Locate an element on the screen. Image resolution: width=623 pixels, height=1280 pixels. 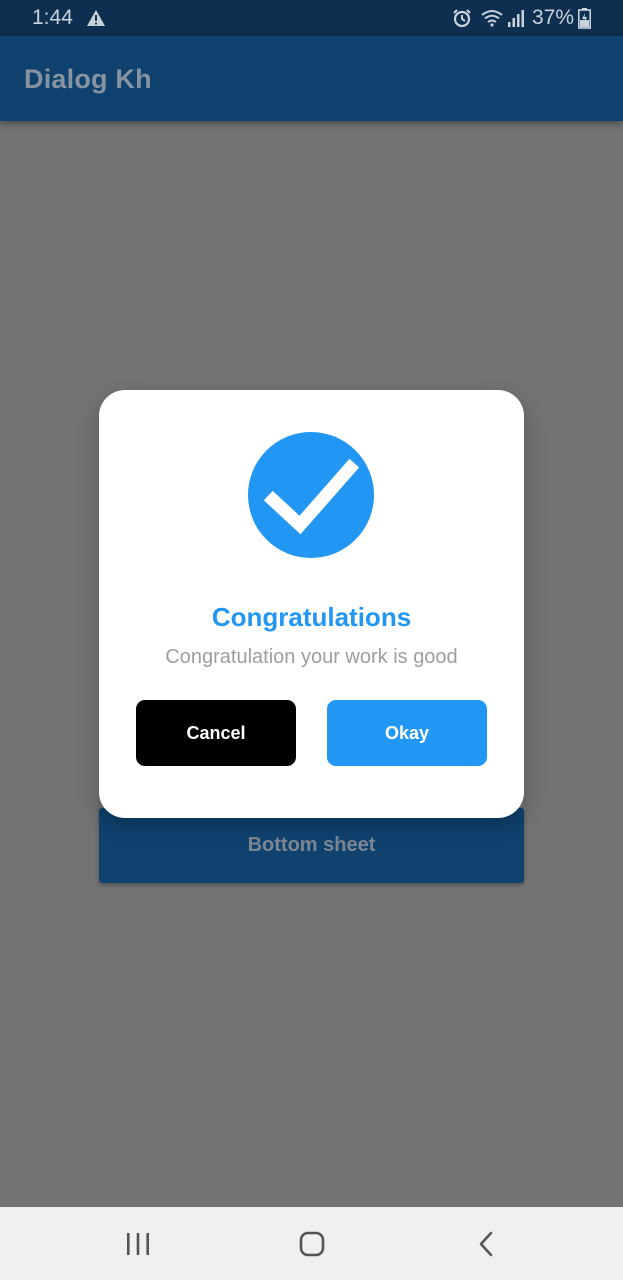
recent-apps-icon is located at coordinates (138, 1244).